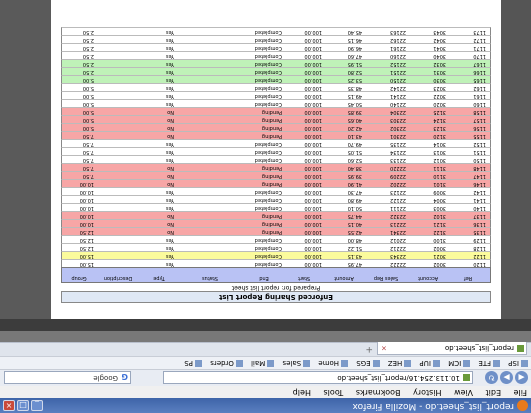 The width and height of the screenshot is (531, 413). Describe the element at coordinates (384, 348) in the screenshot. I see `close-tab-icon: ×` at that location.